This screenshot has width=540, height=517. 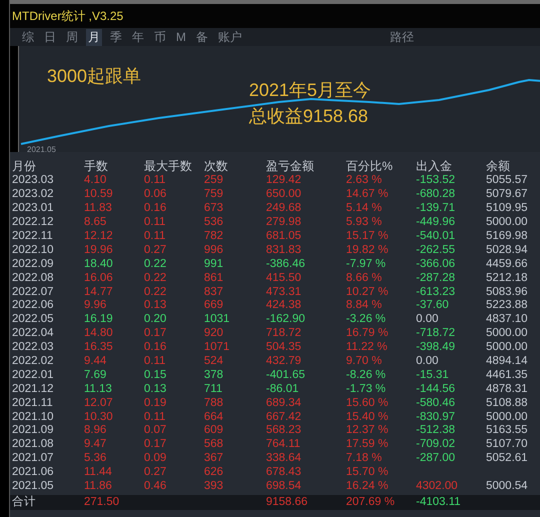 I want to click on column-header: 盈亏金额, so click(x=290, y=166).